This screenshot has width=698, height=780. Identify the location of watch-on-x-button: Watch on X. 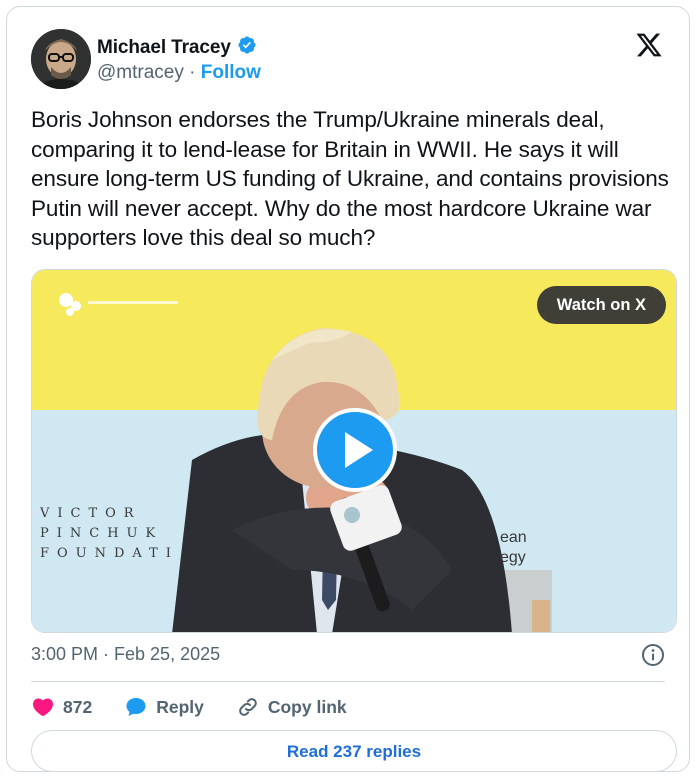
(601, 305).